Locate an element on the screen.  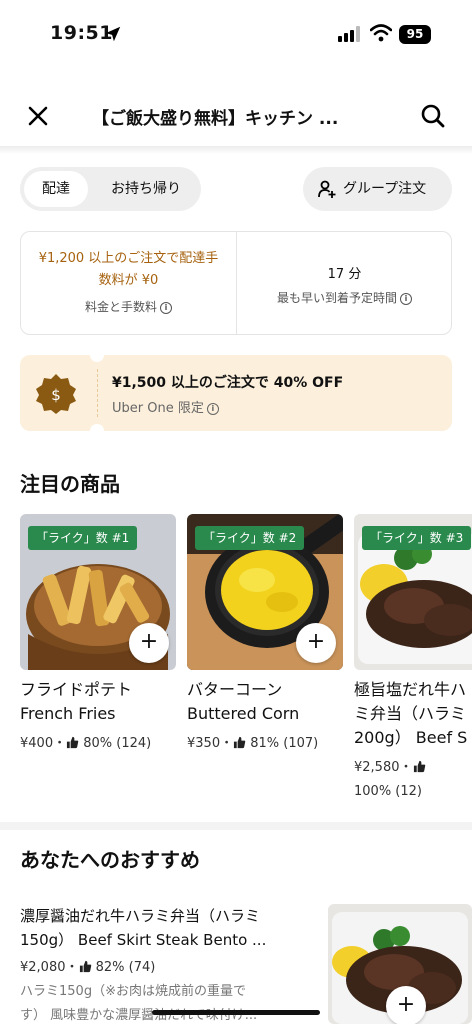
recommended-item-desc-line1: ハラミ150g（※お肉は焼成前の重量で is located at coordinates (133, 991).